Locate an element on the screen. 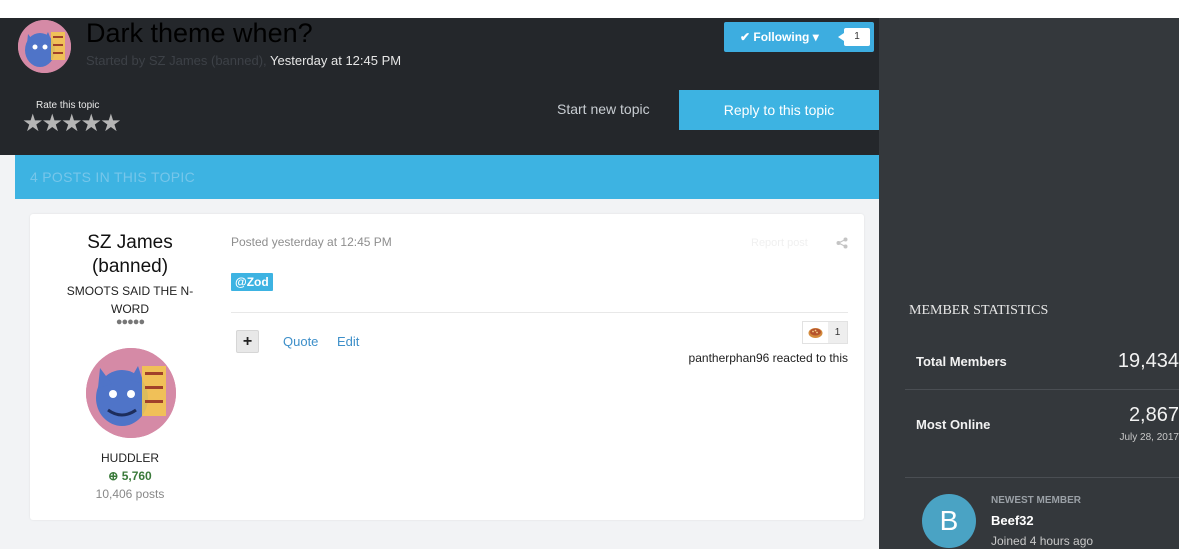 This screenshot has height=549, width=1179. reaction-count: 1 is located at coordinates (837, 332).